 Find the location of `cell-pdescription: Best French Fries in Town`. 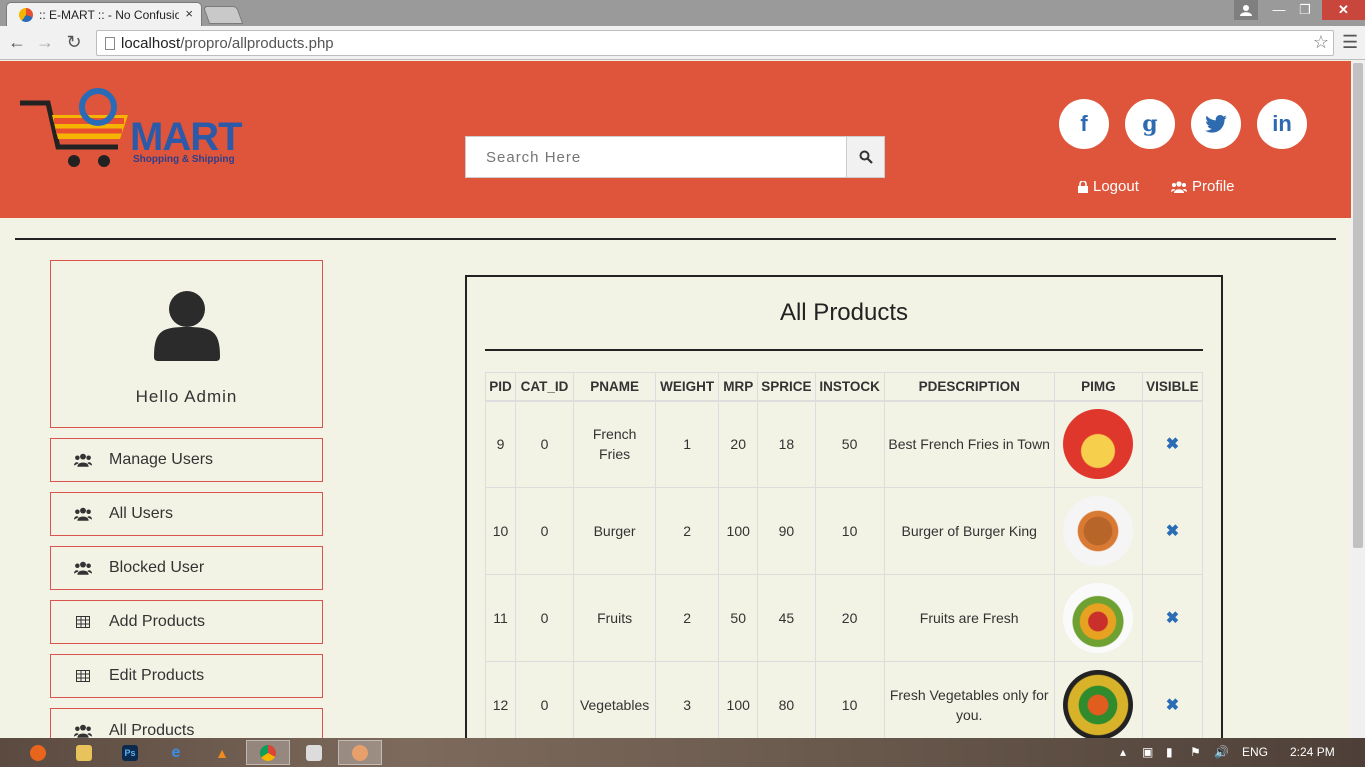

cell-pdescription: Best French Fries in Town is located at coordinates (969, 444).